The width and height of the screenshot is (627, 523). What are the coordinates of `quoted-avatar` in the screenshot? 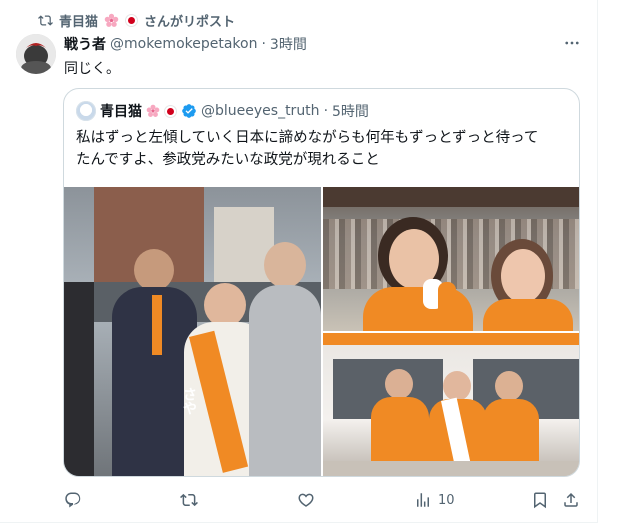 It's located at (86, 111).